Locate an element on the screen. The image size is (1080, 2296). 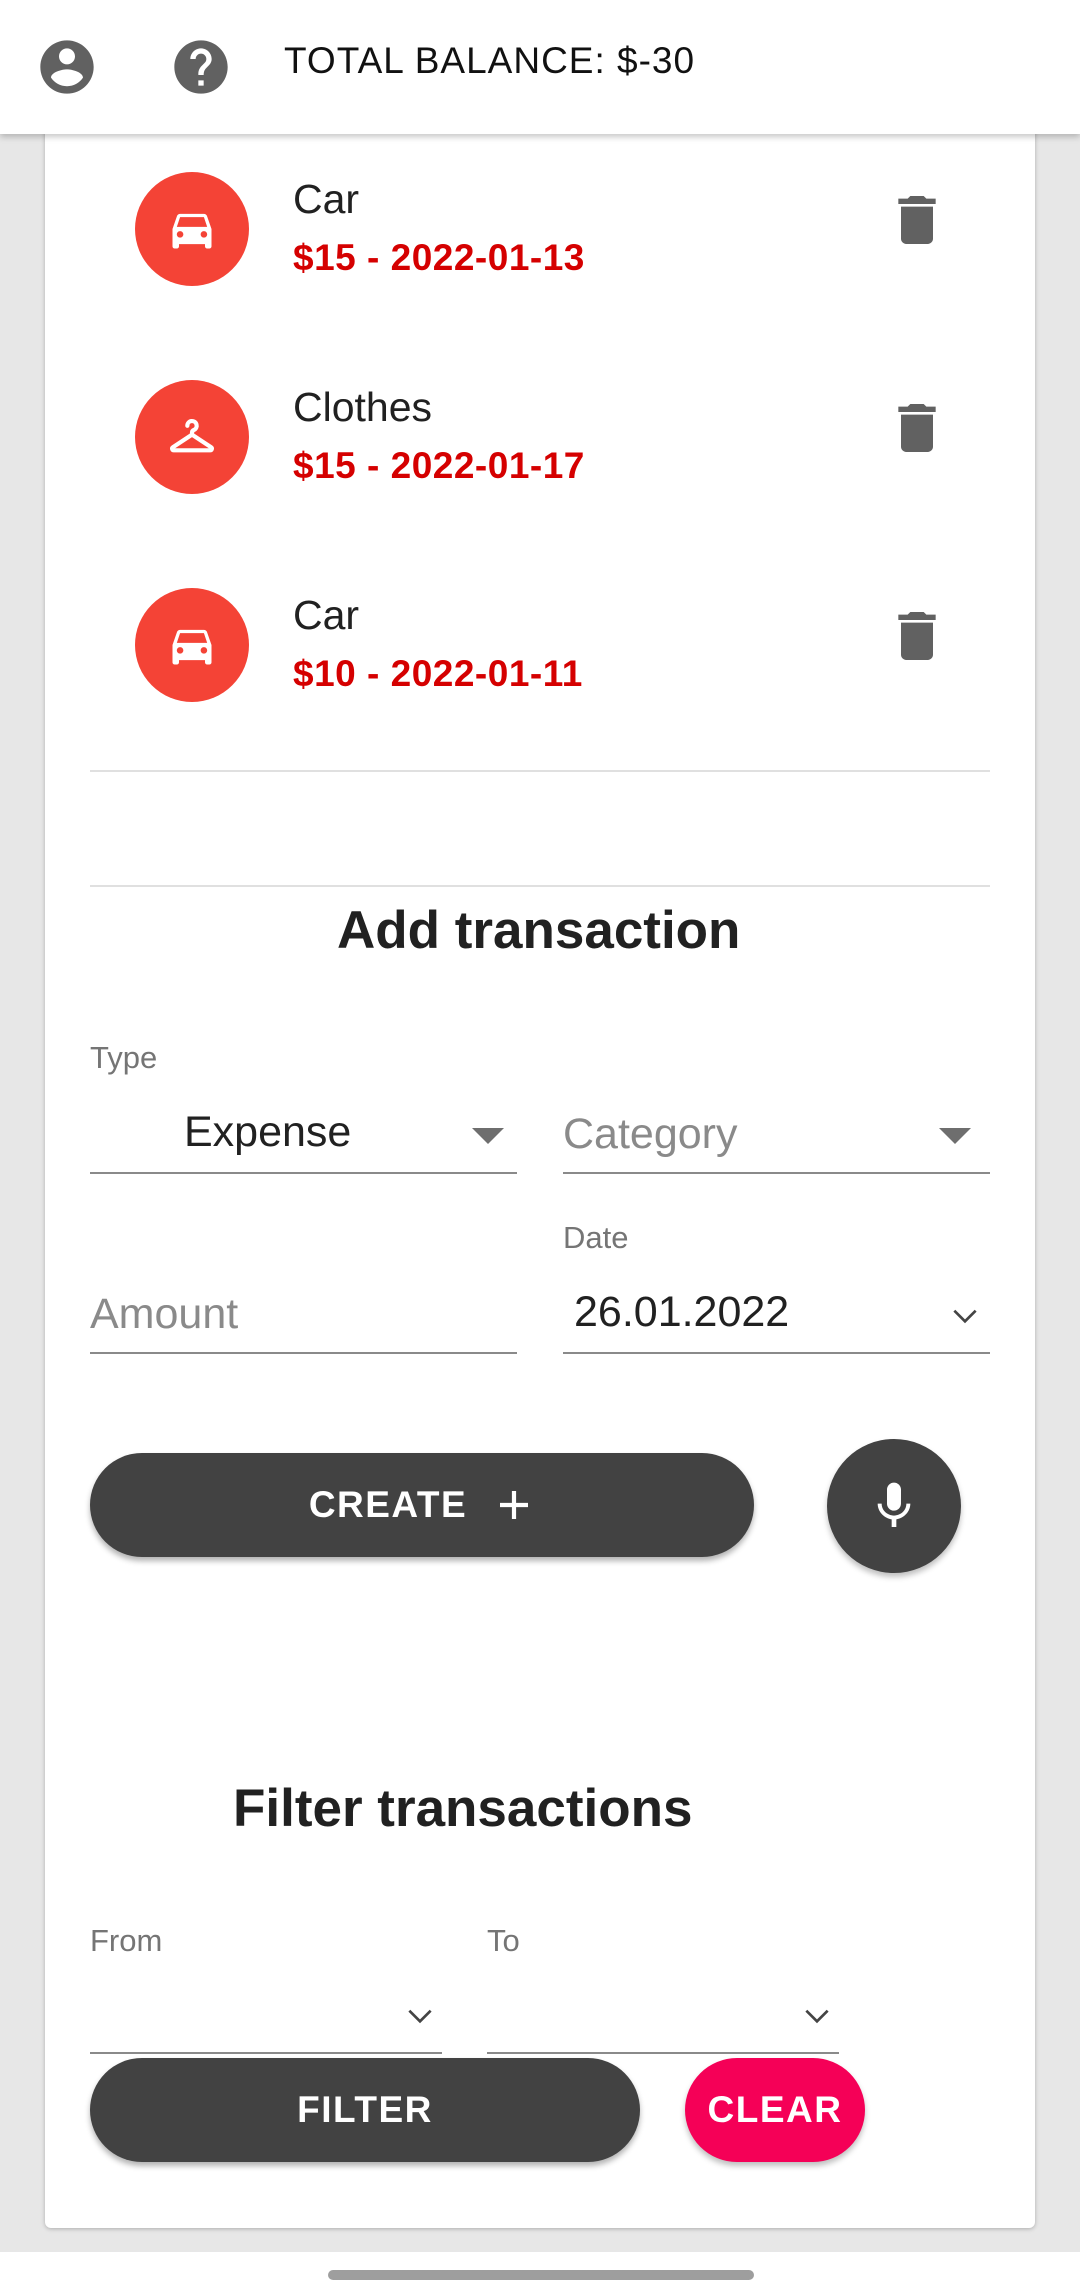
clear-button: CLEAR is located at coordinates (775, 2110).